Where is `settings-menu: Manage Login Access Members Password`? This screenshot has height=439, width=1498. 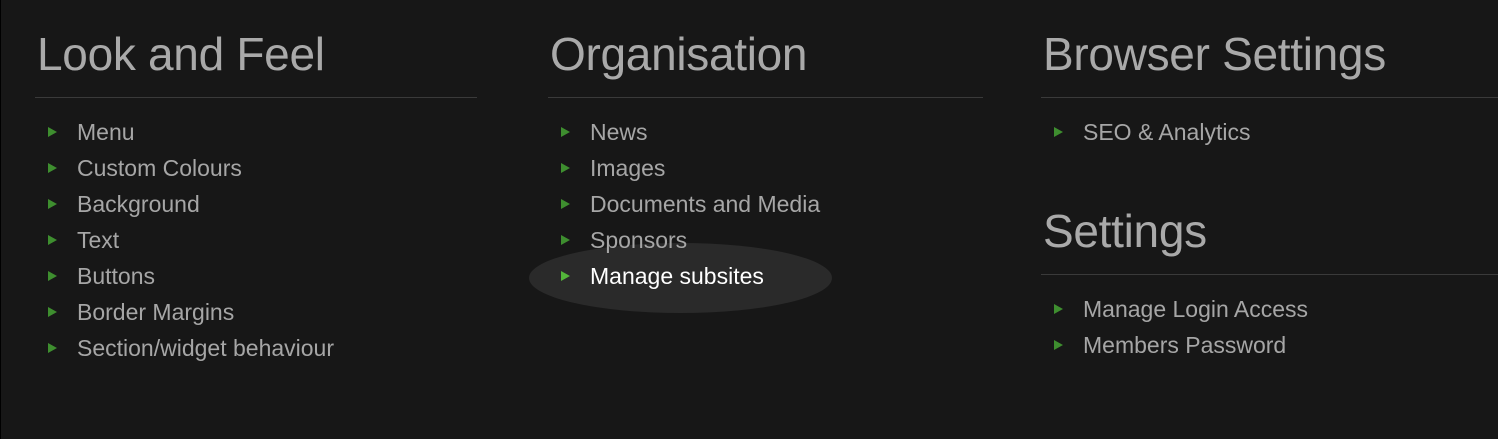
settings-menu: Manage Login Access Members Password is located at coordinates (1269, 319).